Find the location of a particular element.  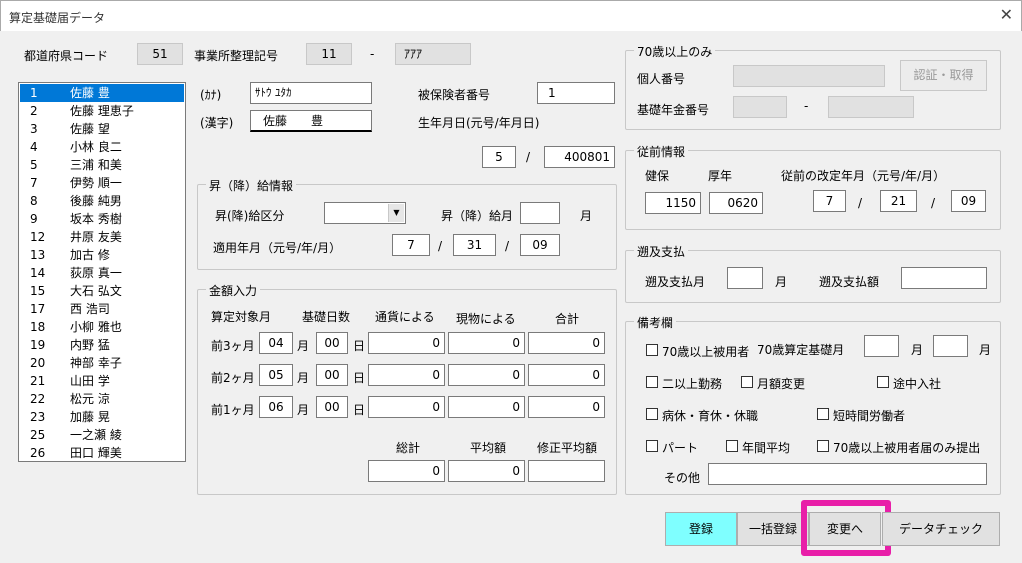

employee-list-item: 2 佐藤 理恵子 is located at coordinates (102, 111).